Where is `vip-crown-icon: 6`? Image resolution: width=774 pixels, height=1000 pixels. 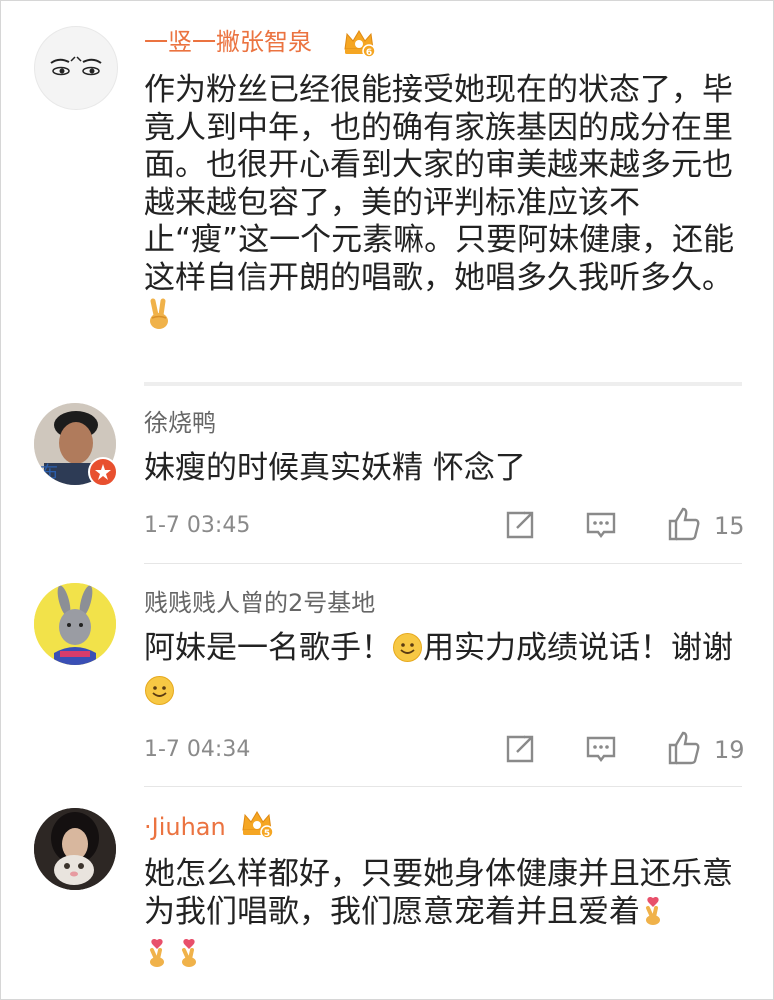 vip-crown-icon: 6 is located at coordinates (359, 42).